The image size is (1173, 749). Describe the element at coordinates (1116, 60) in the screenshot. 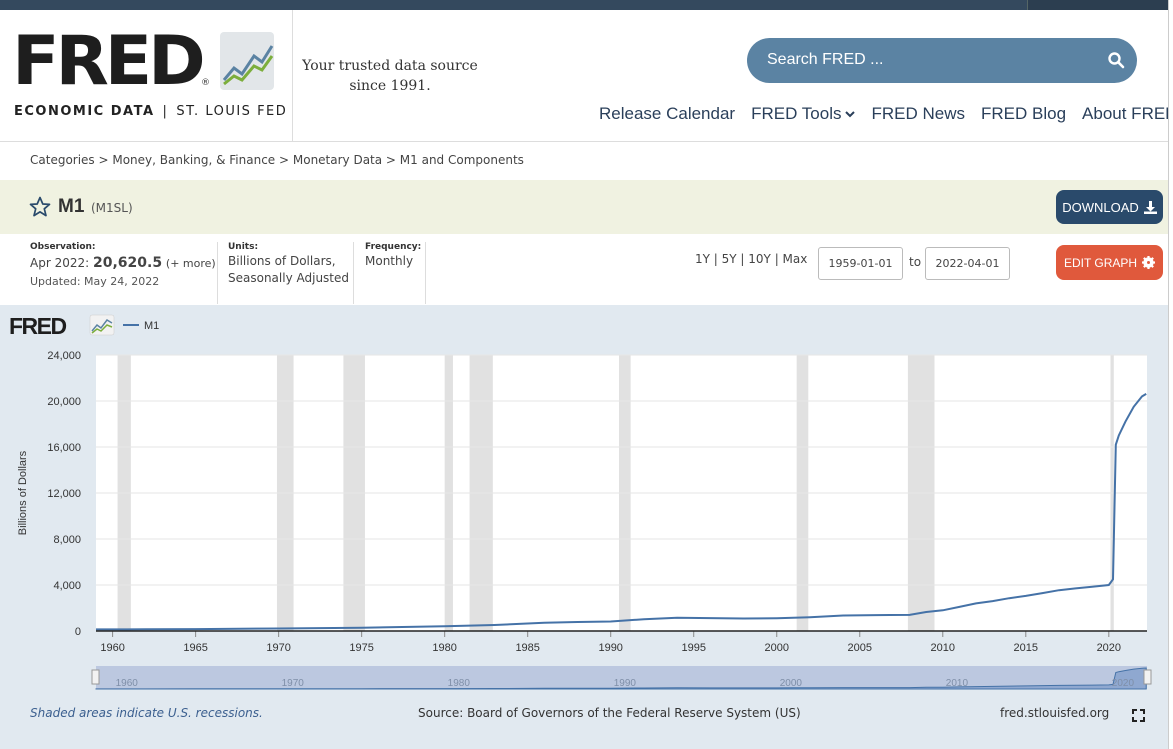

I see `search-icon` at that location.